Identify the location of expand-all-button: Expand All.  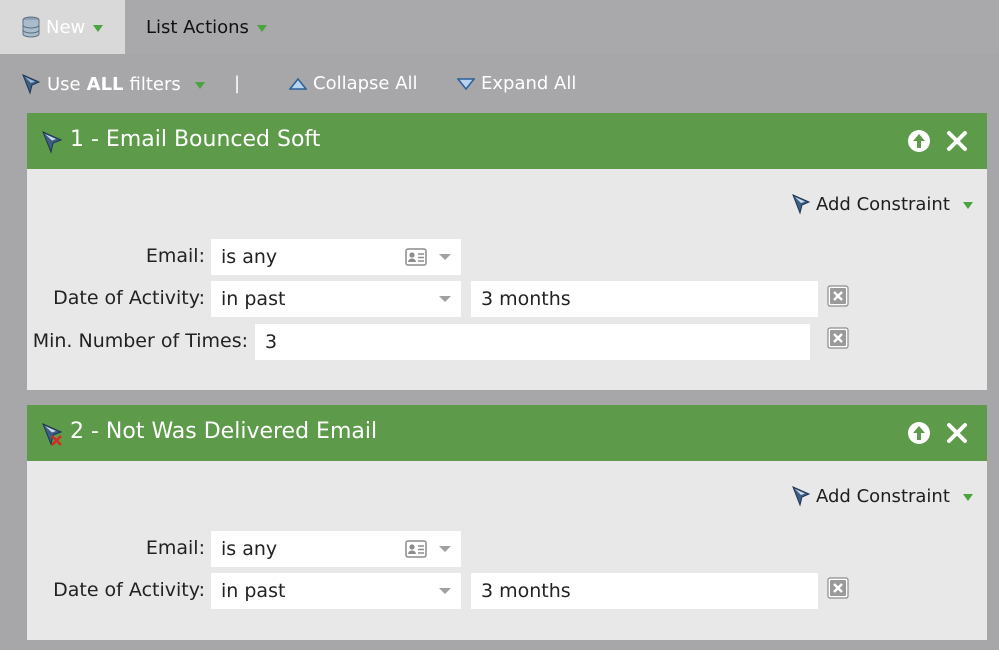
(516, 83).